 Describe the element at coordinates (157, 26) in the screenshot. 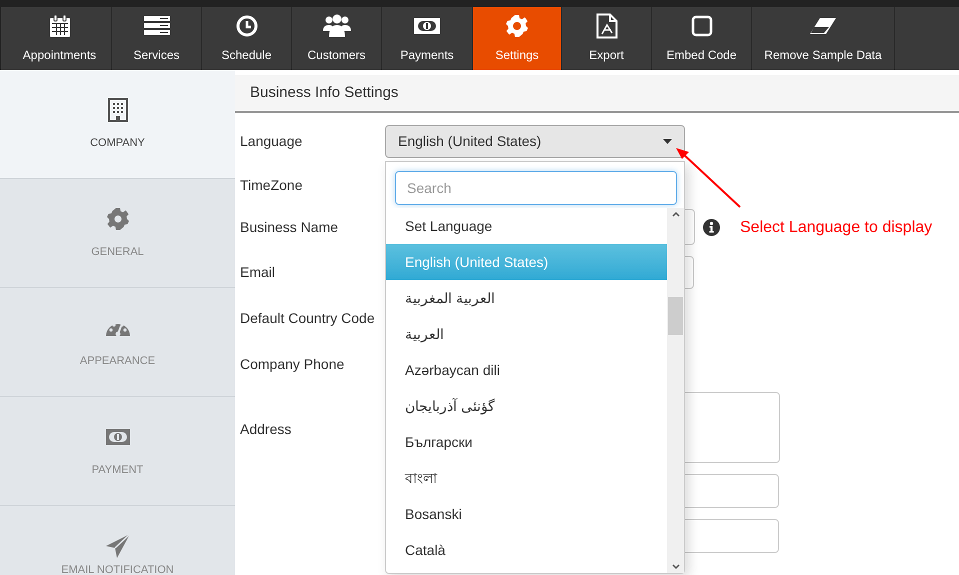

I see `server-stack-icon` at that location.